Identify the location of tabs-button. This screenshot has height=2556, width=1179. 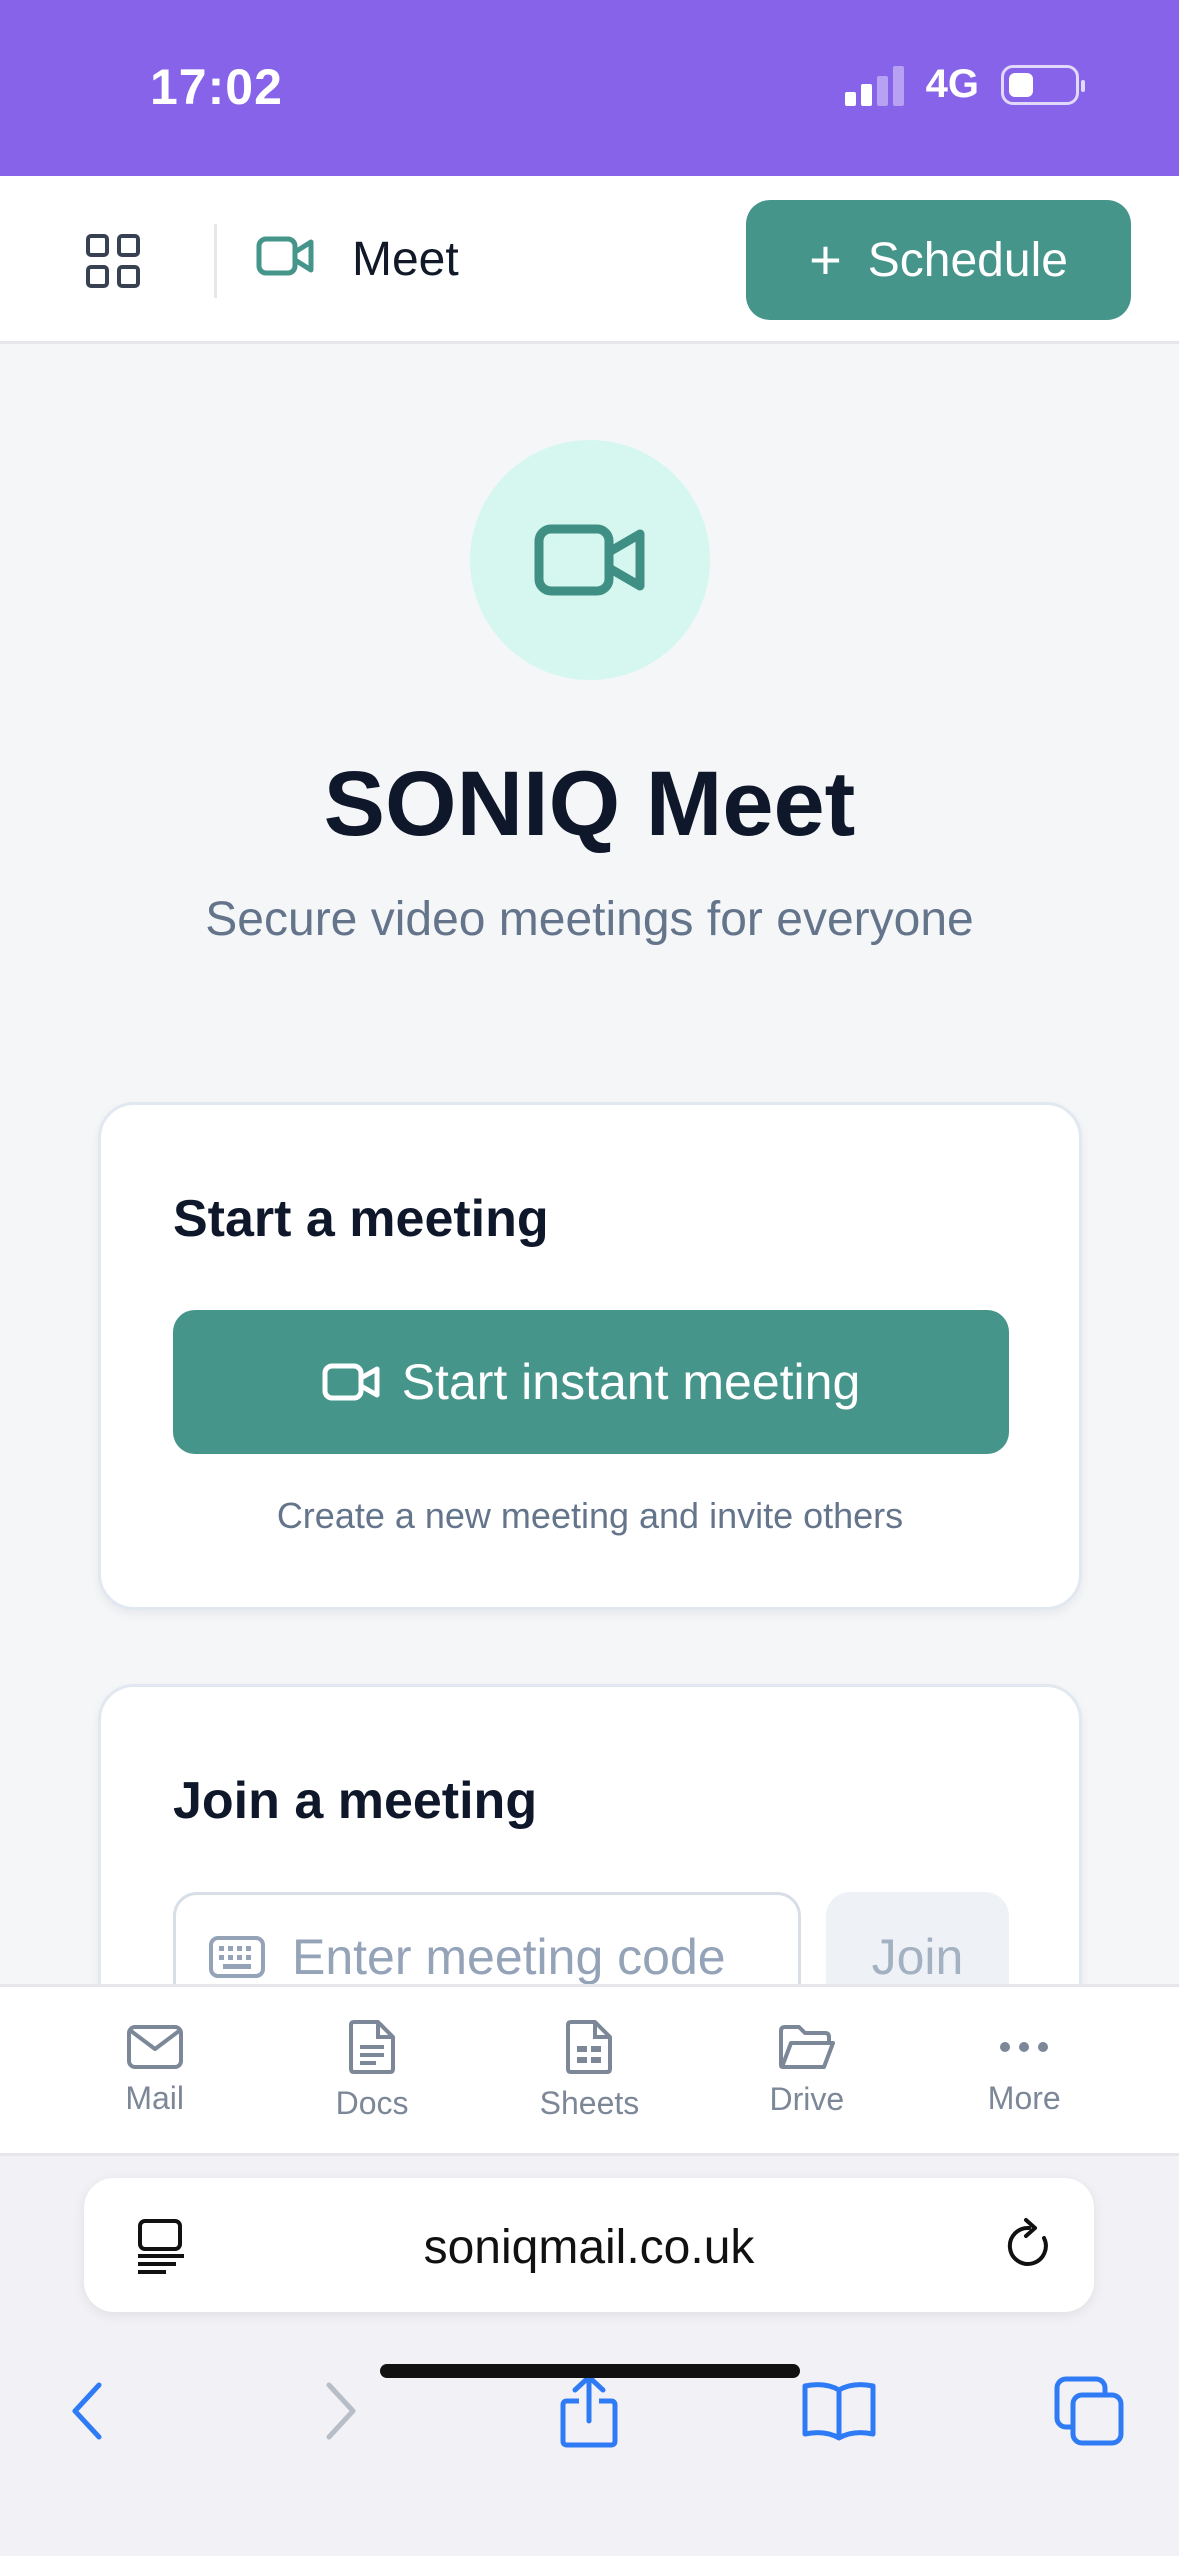
(1089, 2411).